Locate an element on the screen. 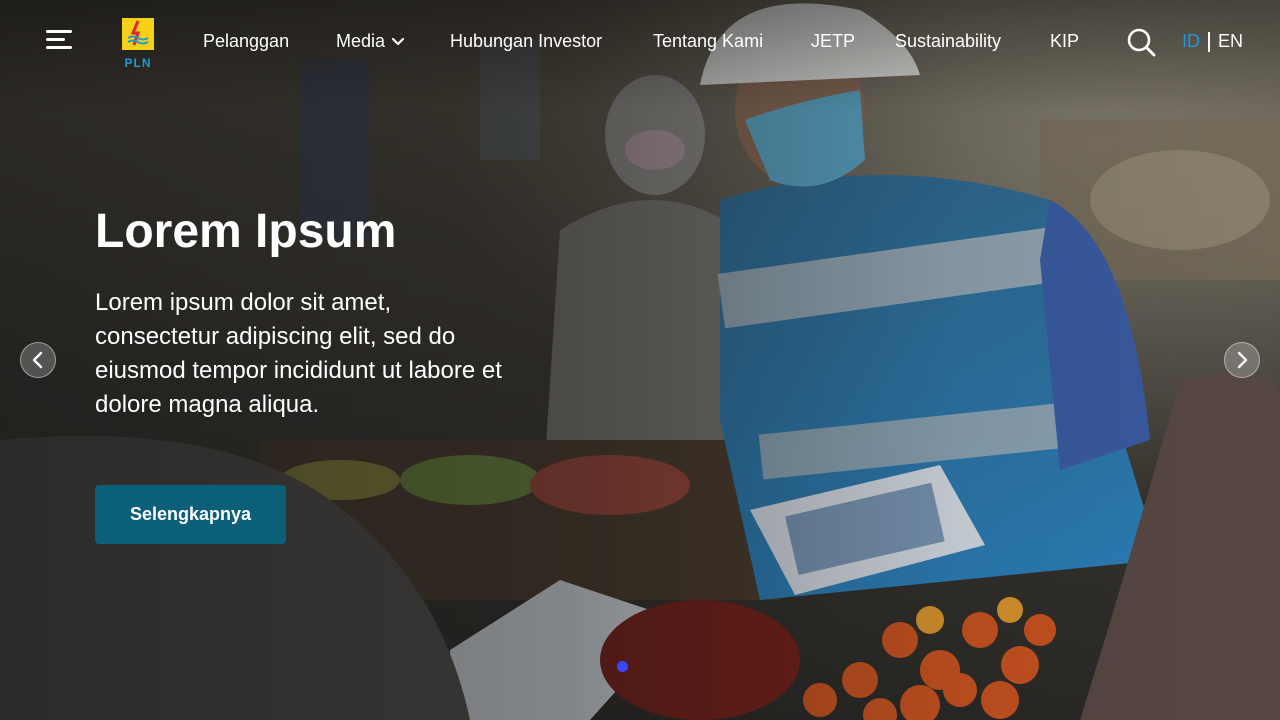  nav-item-sustainability: Sustainability is located at coordinates (948, 41).